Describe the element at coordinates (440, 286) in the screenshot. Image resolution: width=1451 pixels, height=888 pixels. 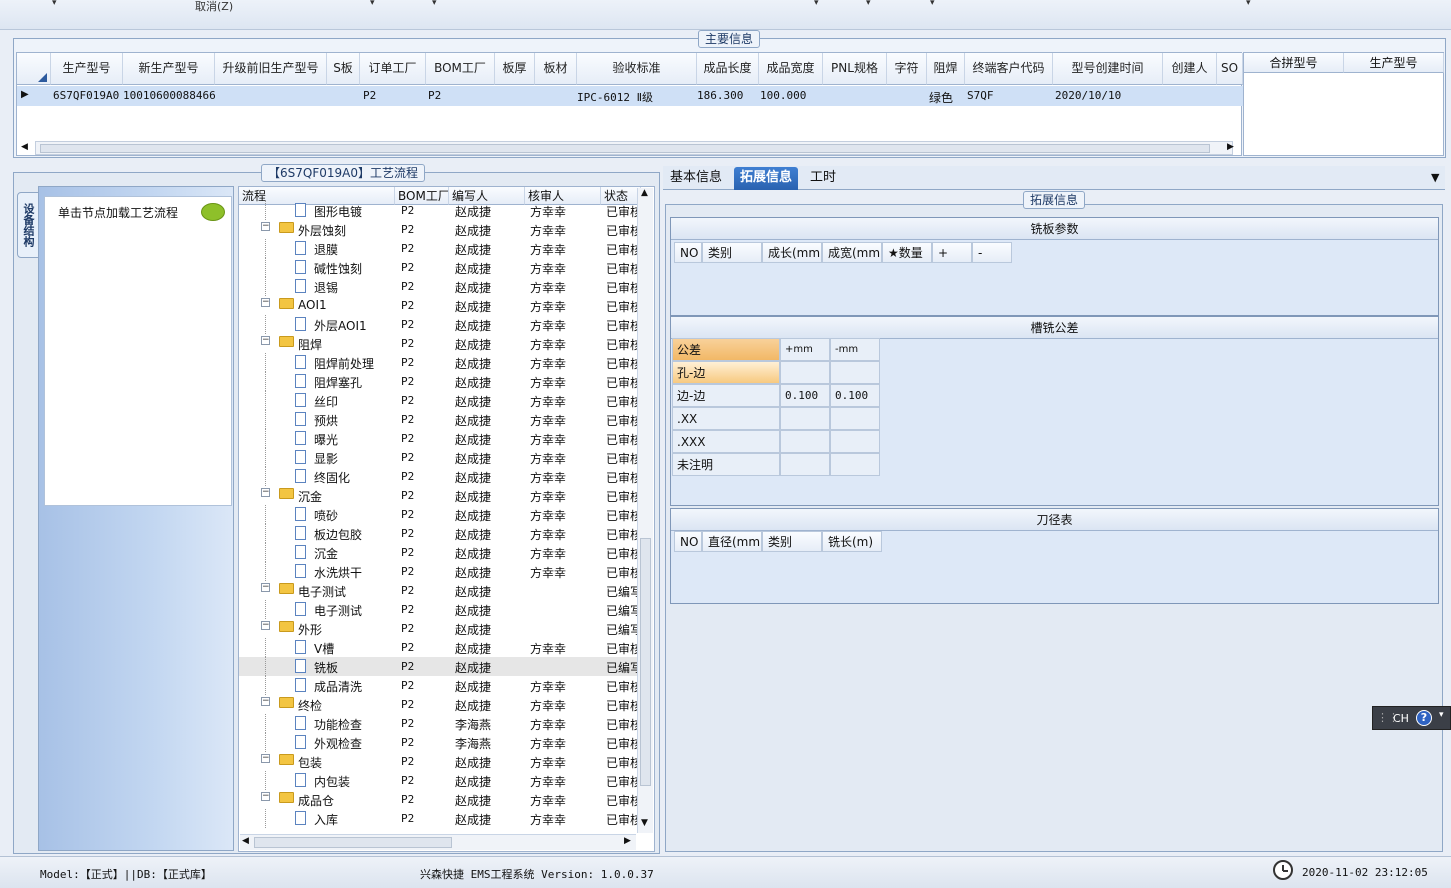
I see `tree-row: 退锡 P2 赵成捷 方幸幸 已审核` at that location.